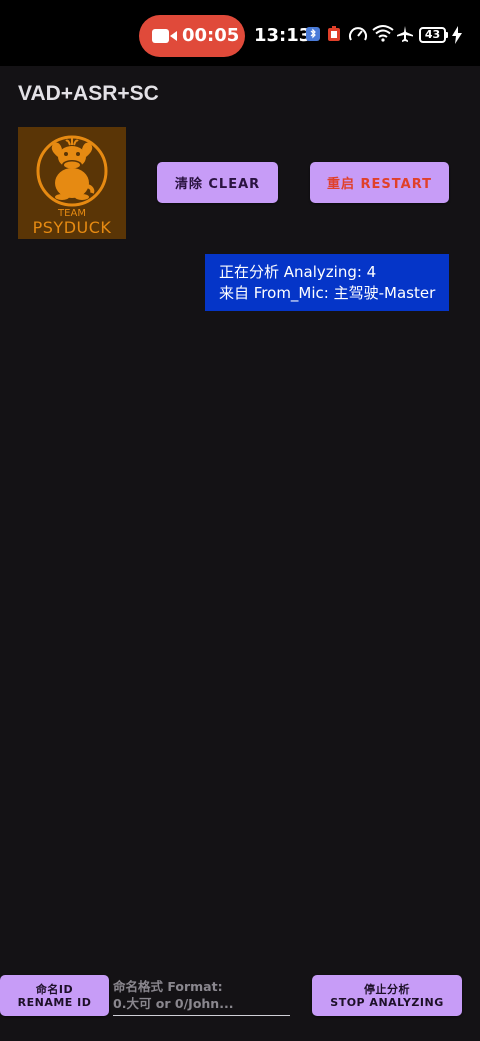 The height and width of the screenshot is (1041, 480). I want to click on charging-icon, so click(457, 35).